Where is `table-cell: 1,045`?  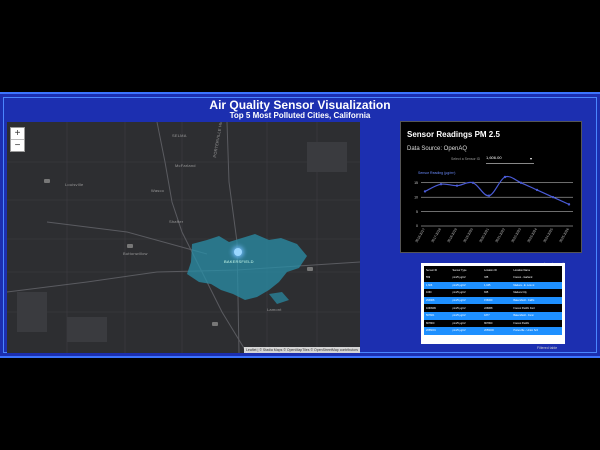
table-cell: 1,045 is located at coordinates (497, 285).